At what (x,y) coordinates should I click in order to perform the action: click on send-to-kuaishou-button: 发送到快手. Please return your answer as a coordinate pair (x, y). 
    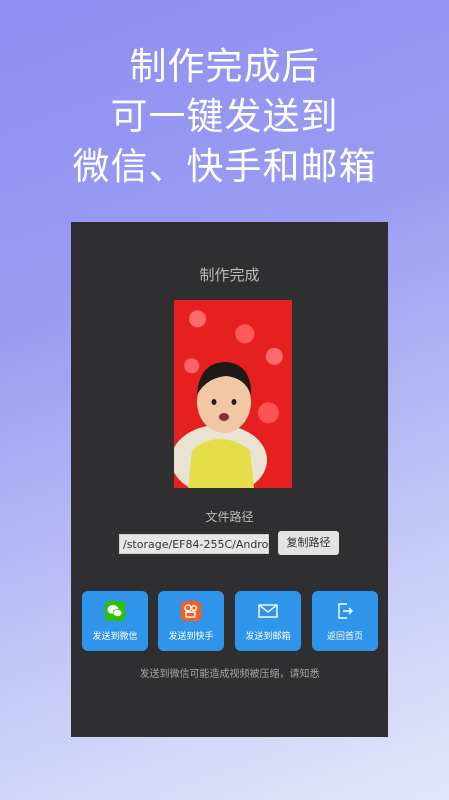
    Looking at the image, I should click on (191, 621).